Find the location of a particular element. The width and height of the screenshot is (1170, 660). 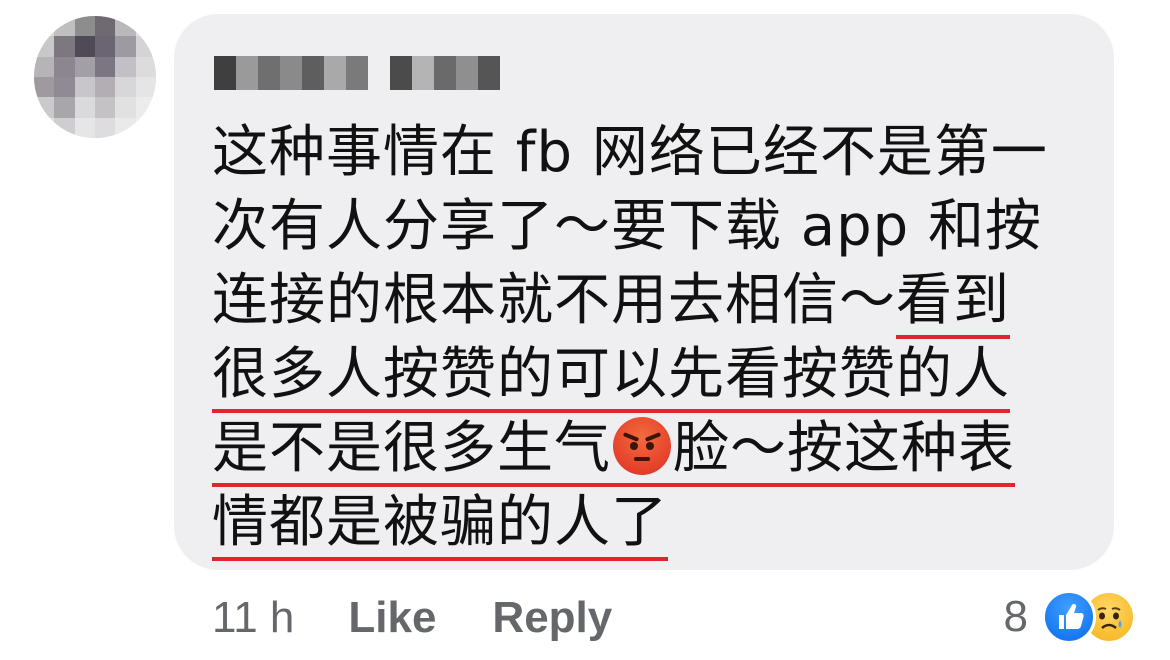

comment-line-4: 很多人按赞的可以先看按赞的人 is located at coordinates (652, 375).